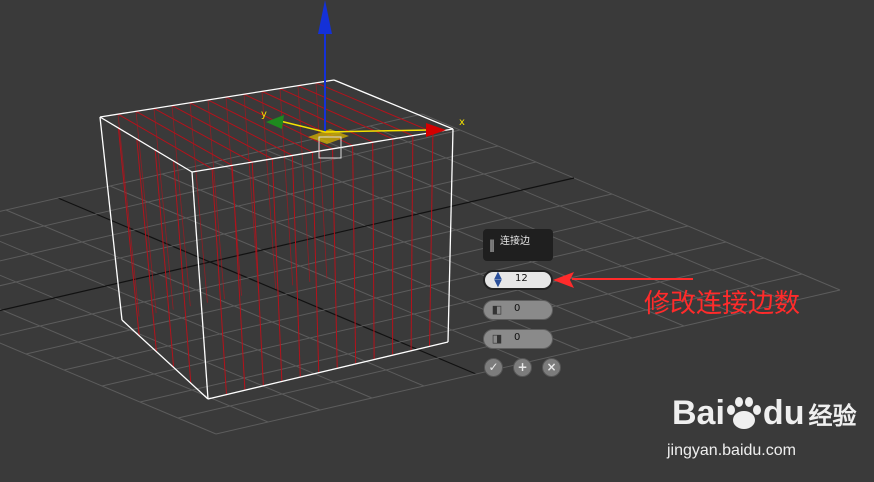 The image size is (874, 482). What do you see at coordinates (743, 413) in the screenshot?
I see `paw-icon` at bounding box center [743, 413].